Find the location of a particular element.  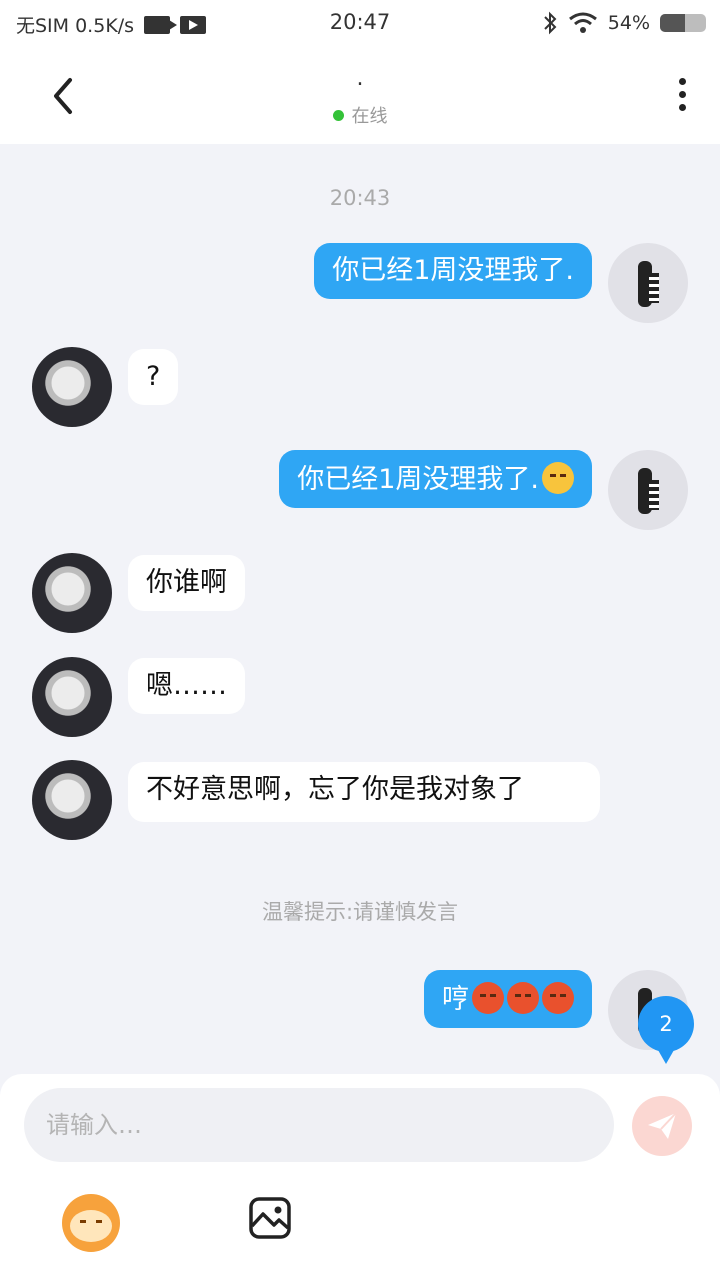

message-text: ? is located at coordinates (153, 376).